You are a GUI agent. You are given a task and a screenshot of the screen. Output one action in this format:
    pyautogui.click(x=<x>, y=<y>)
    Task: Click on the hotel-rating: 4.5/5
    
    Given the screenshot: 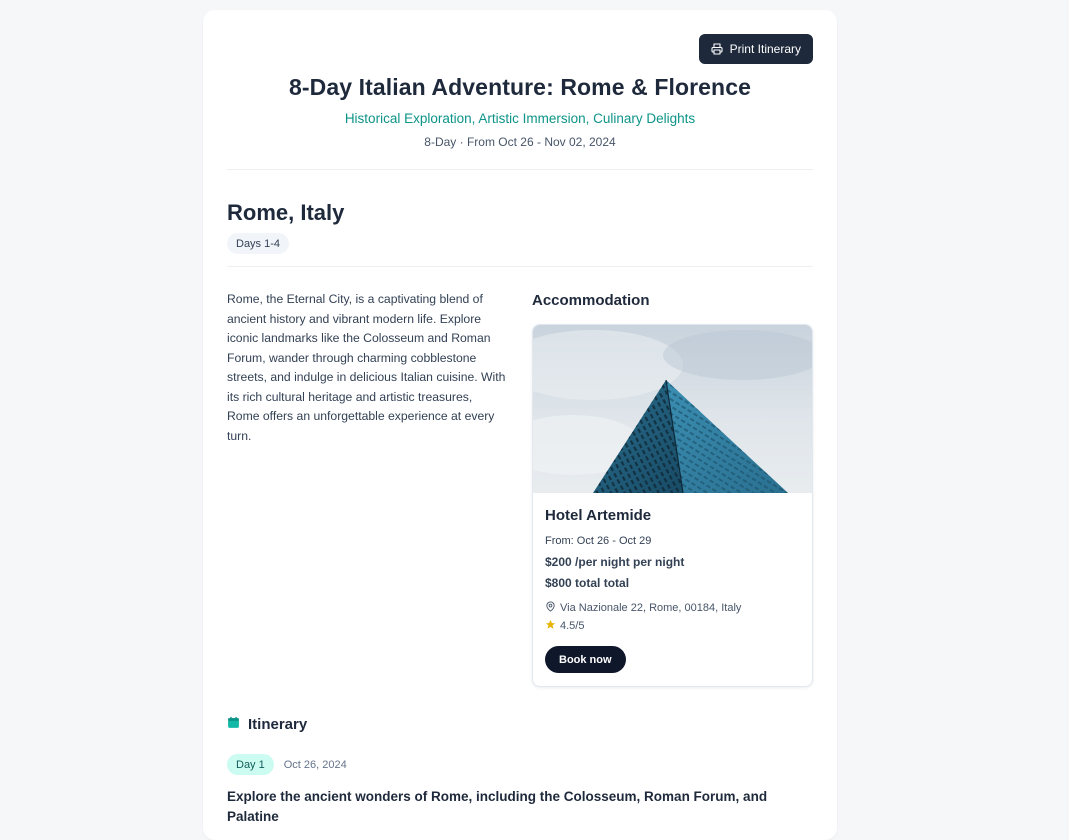 What is the action you would take?
    pyautogui.click(x=564, y=626)
    